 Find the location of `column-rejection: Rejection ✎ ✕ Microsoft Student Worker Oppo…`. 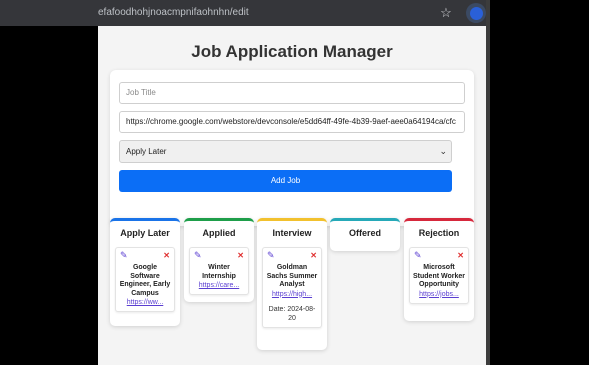

column-rejection: Rejection ✎ ✕ Microsoft Student Worker Oppo… is located at coordinates (439, 269).